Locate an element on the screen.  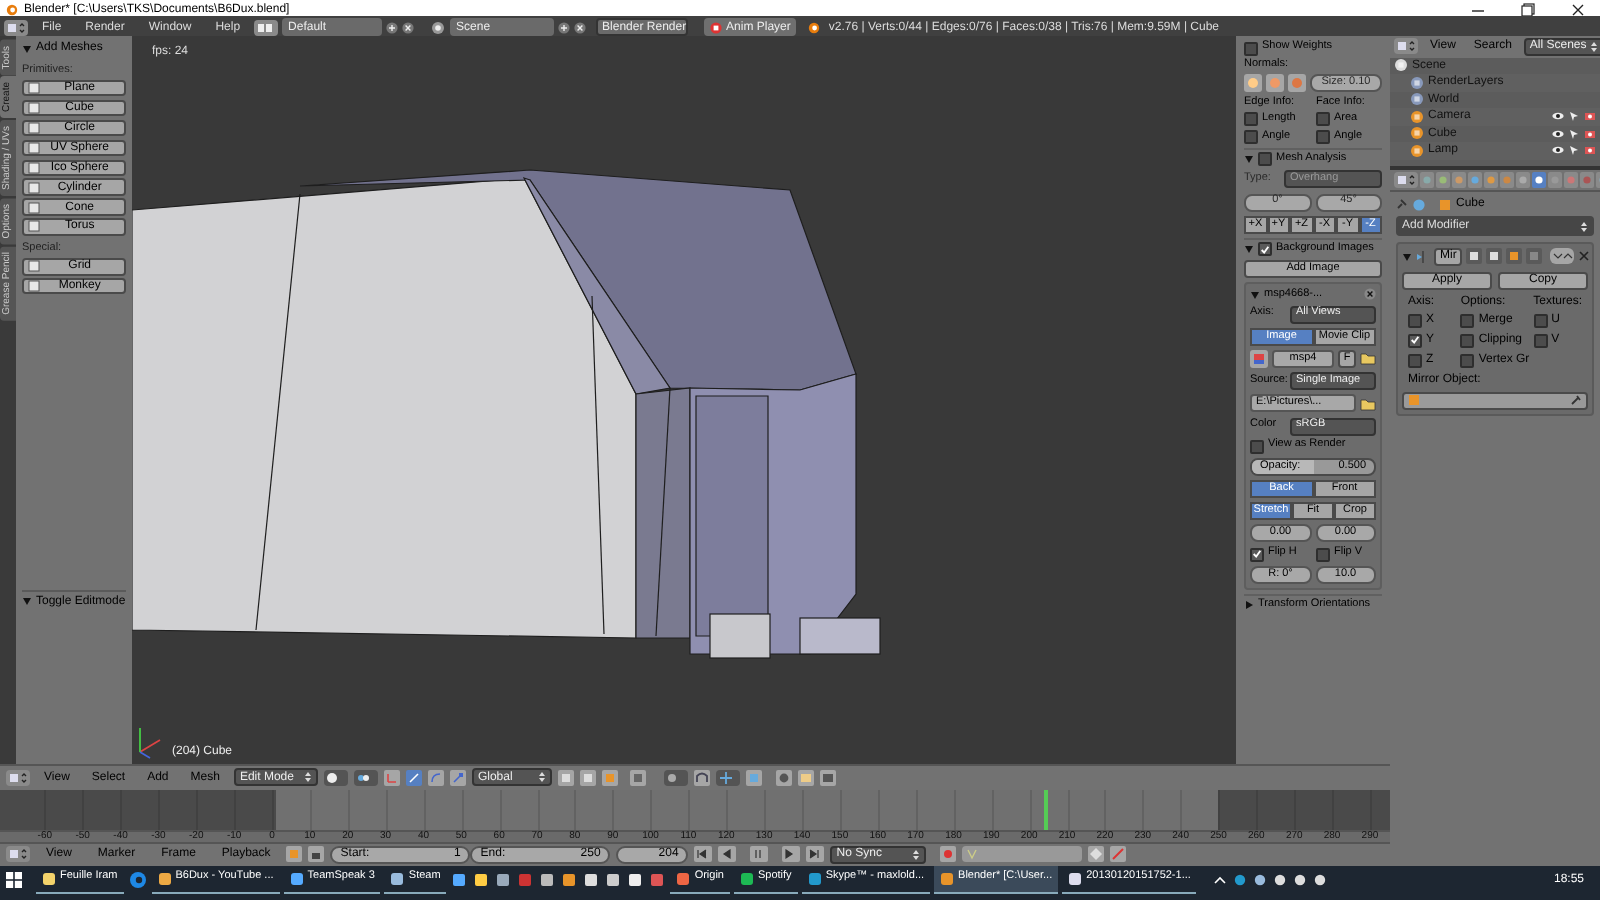
wrench-icon is located at coordinates (1539, 179).